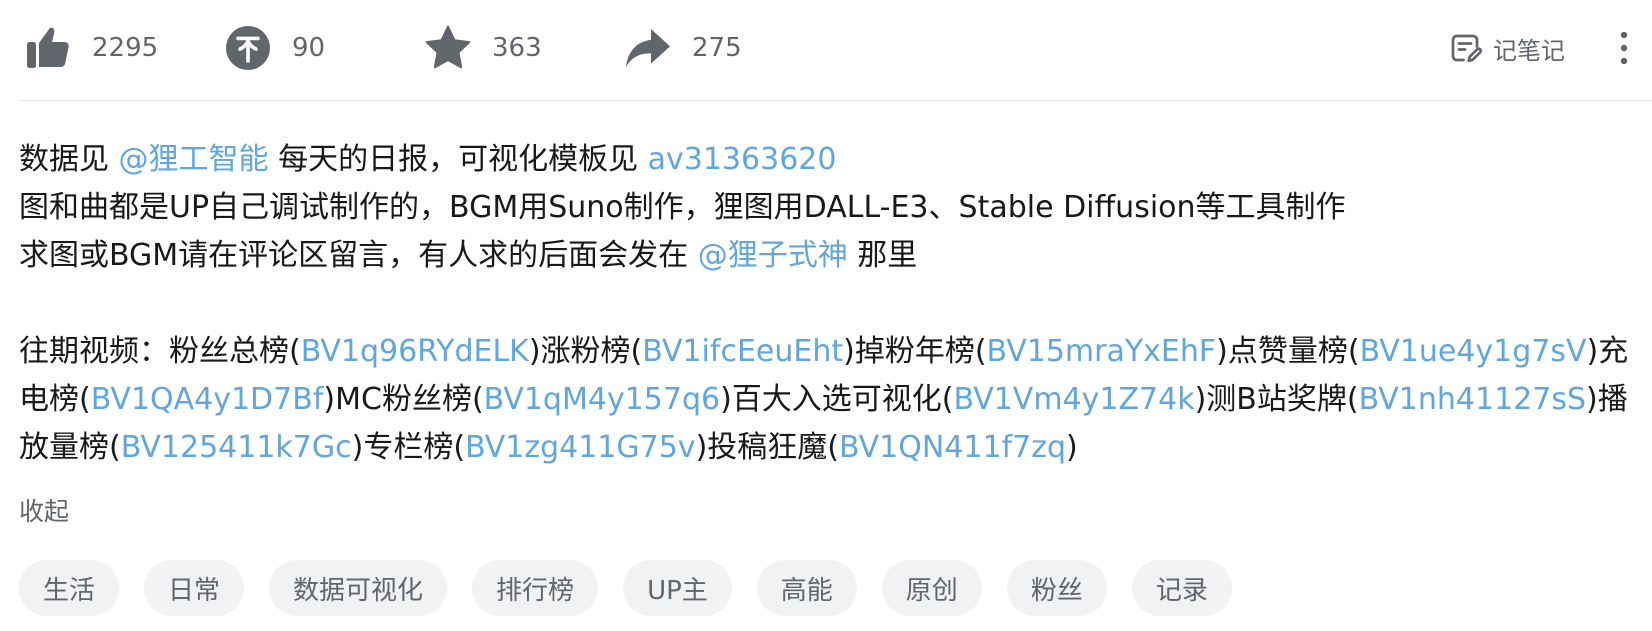  I want to click on user-mention-link: @狸工智能, so click(194, 159).